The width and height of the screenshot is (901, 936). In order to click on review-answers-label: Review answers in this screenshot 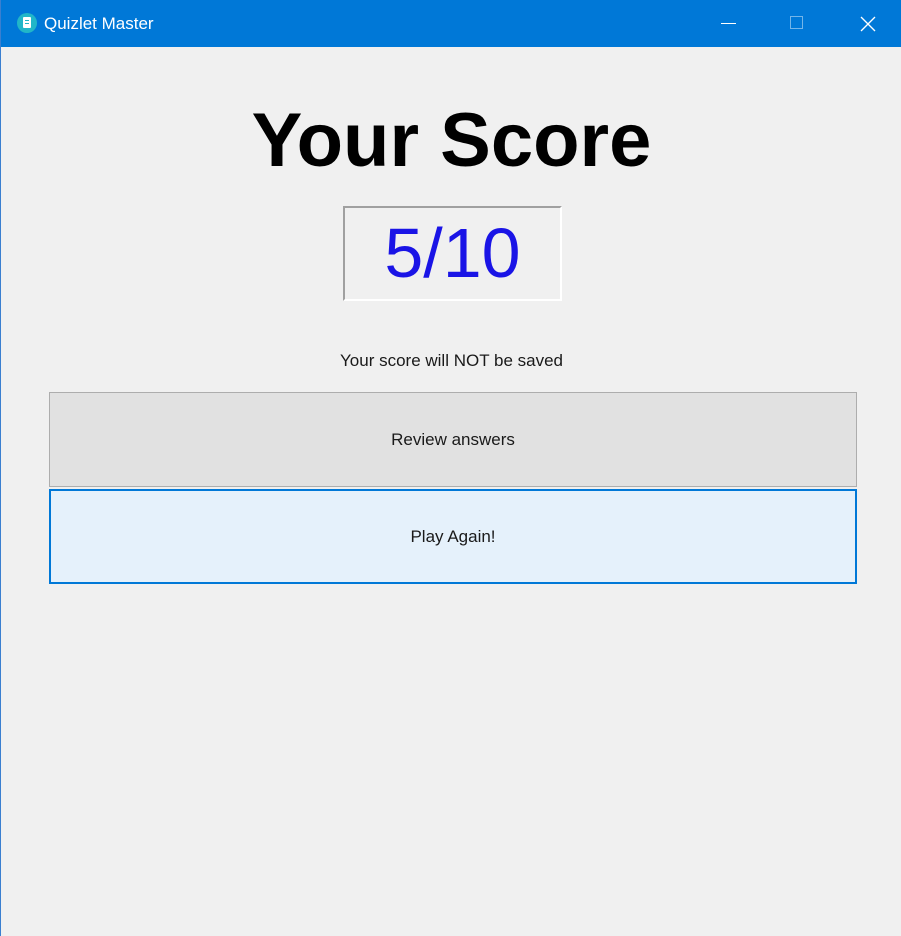, I will do `click(453, 439)`.